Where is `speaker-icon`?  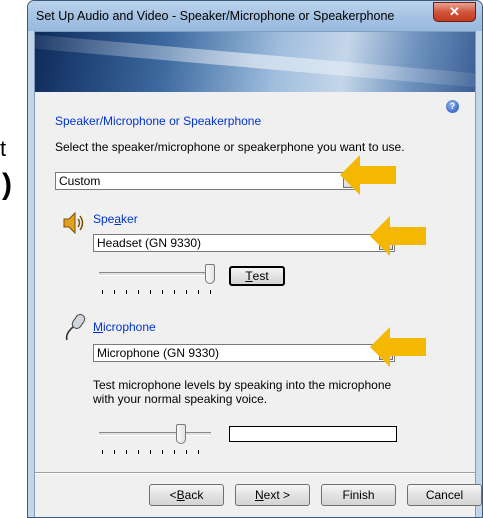 speaker-icon is located at coordinates (73, 223).